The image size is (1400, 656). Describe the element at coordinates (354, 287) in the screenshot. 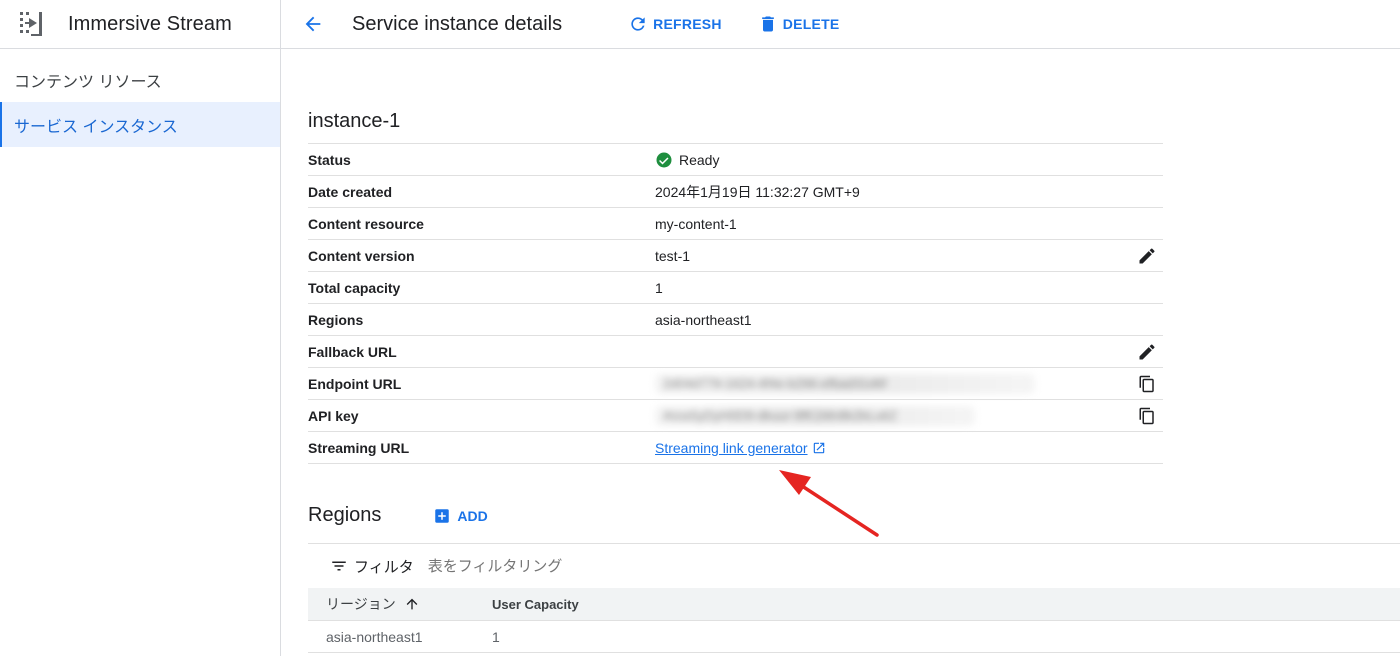

I see `detail-label: Total capacity` at that location.